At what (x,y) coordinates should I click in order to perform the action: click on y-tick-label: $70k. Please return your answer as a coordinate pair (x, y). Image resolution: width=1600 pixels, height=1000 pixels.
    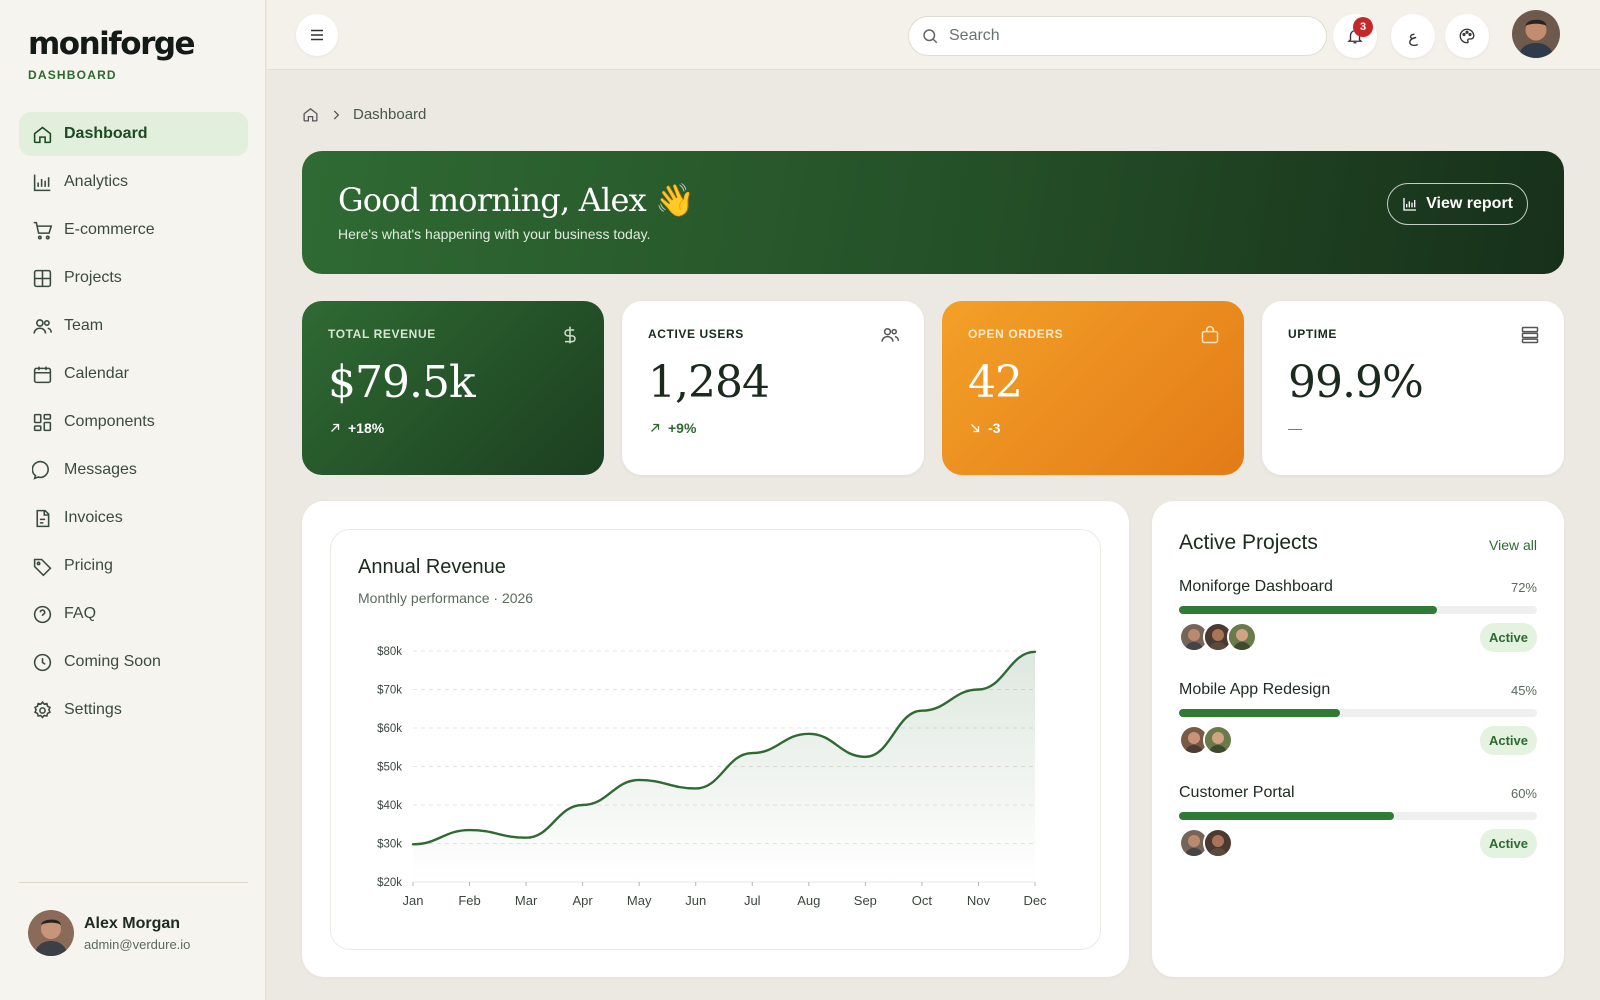
    Looking at the image, I should click on (389, 691).